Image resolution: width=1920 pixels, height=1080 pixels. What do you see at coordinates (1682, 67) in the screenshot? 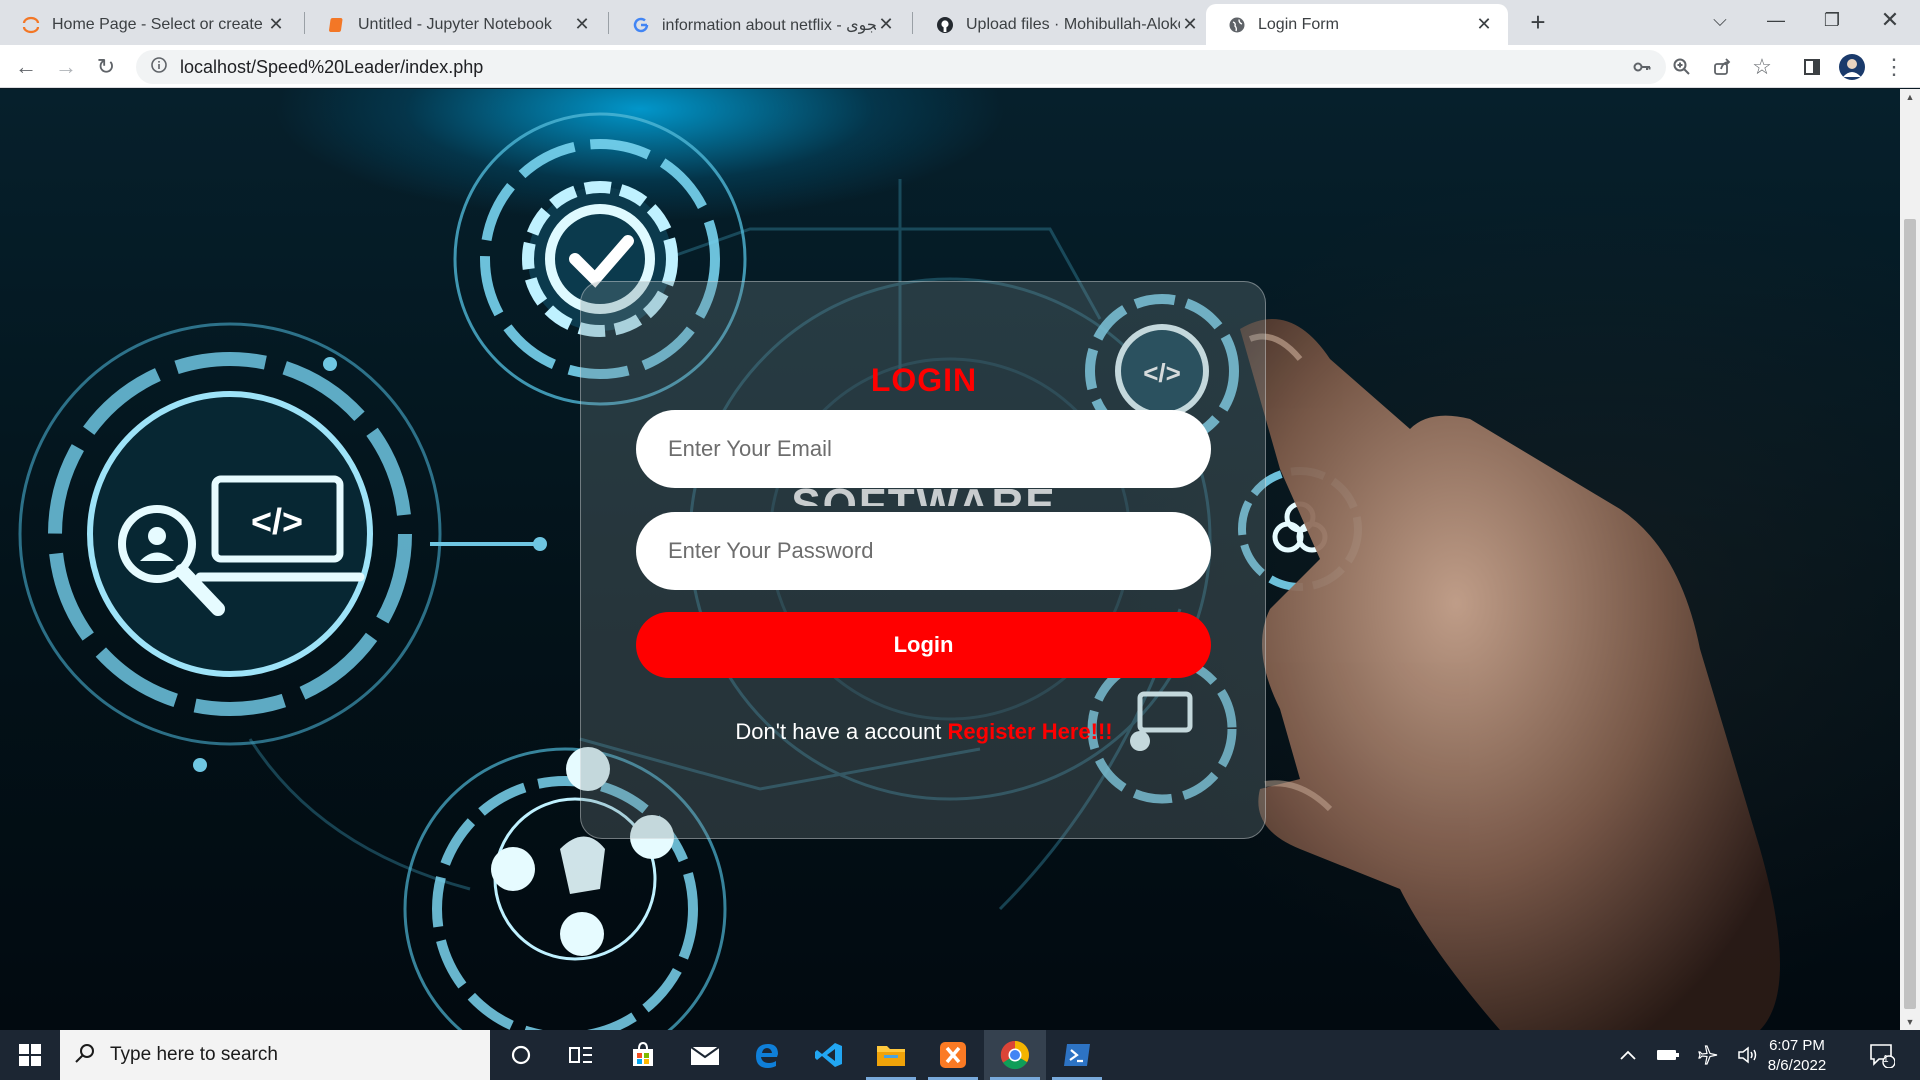
I see `zoom-icon` at bounding box center [1682, 67].